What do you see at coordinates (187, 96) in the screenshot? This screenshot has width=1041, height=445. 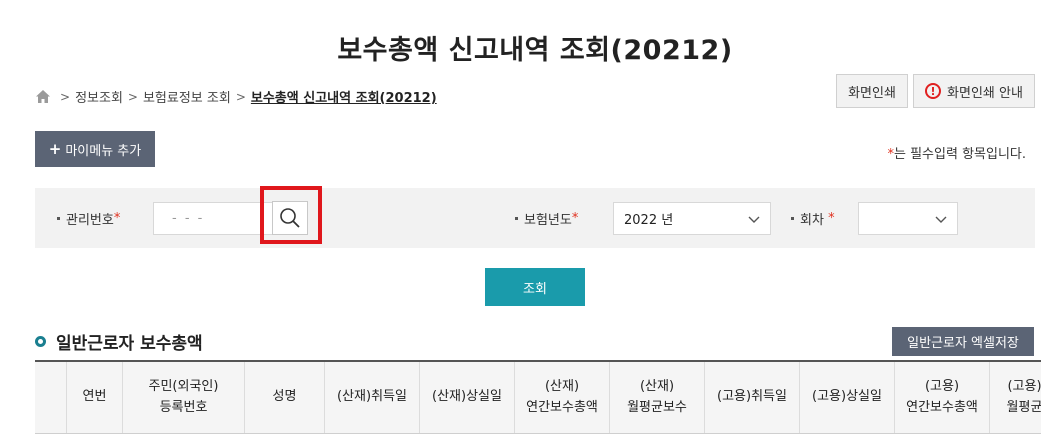 I see `breadcrumb-item-premium: 보험료정보 조회` at bounding box center [187, 96].